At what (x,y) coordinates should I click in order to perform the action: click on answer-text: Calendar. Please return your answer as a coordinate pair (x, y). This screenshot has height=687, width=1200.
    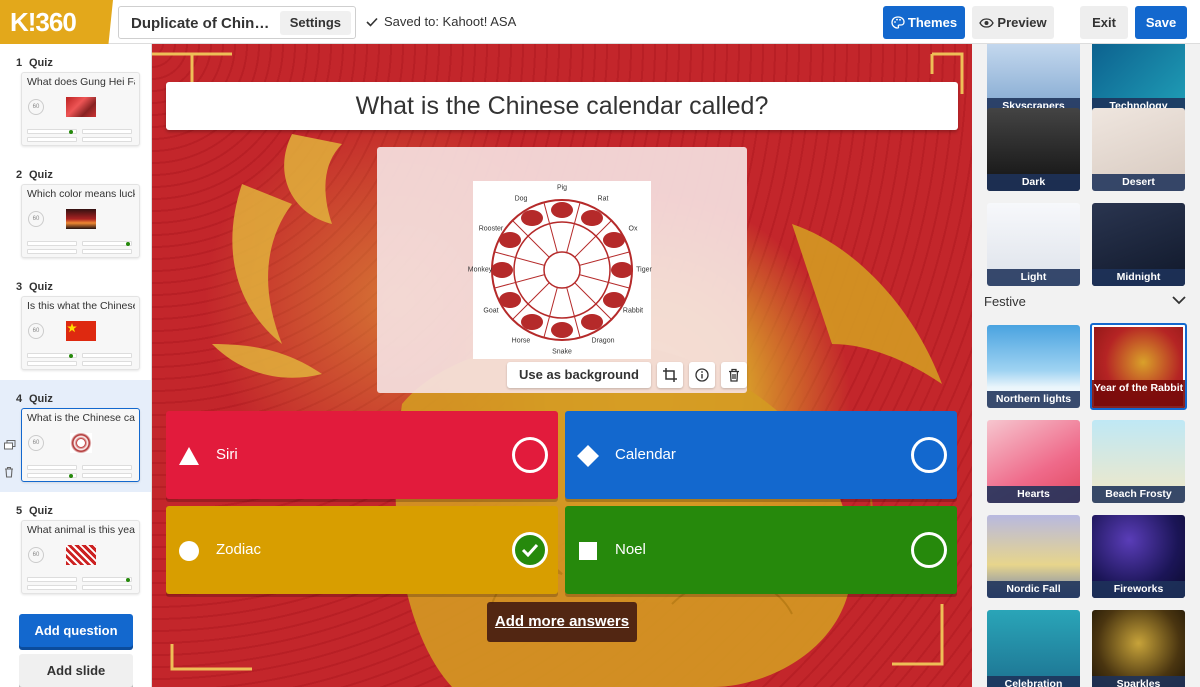
    Looking at the image, I should click on (645, 454).